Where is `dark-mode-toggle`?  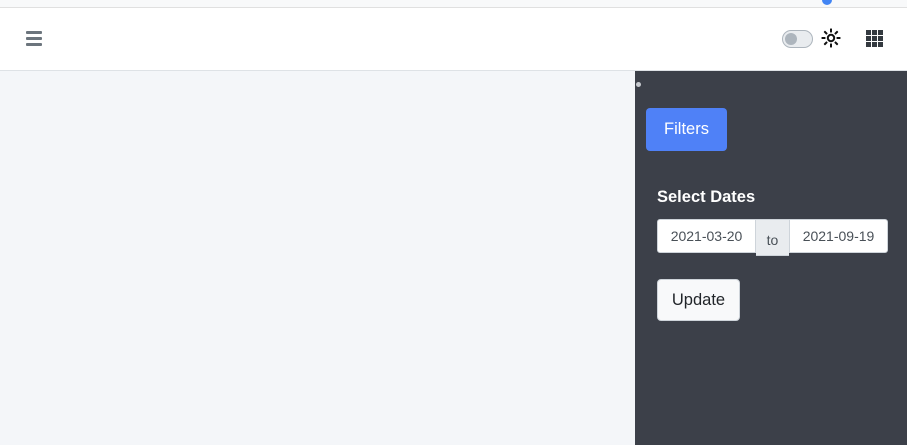 dark-mode-toggle is located at coordinates (797, 39).